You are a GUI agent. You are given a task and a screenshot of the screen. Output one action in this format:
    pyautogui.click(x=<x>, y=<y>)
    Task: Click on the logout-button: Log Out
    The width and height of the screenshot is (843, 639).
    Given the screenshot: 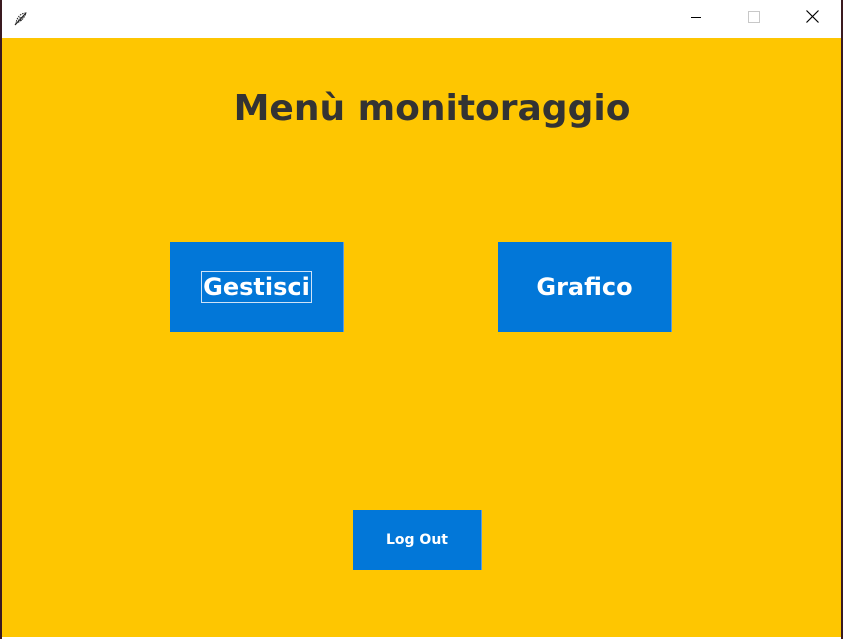 What is the action you would take?
    pyautogui.click(x=417, y=540)
    